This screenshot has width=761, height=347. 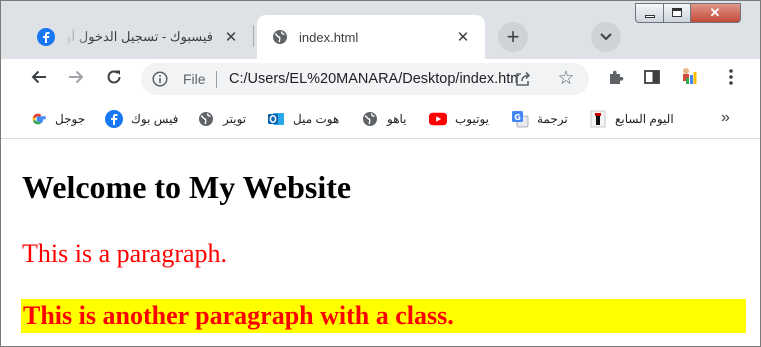 I want to click on bookmark-yahoo: ياهو, so click(x=384, y=119).